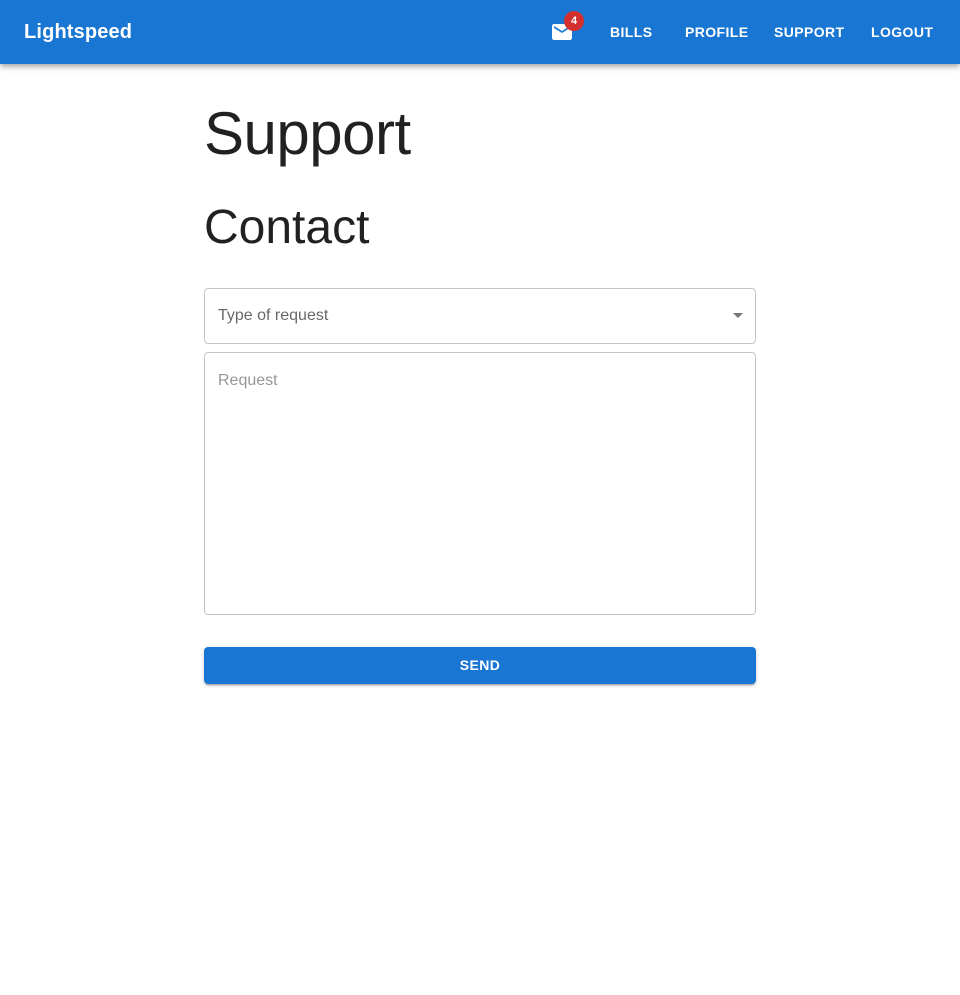 This screenshot has height=995, width=960. Describe the element at coordinates (78, 32) in the screenshot. I see `brand-title: Lightspeed` at that location.